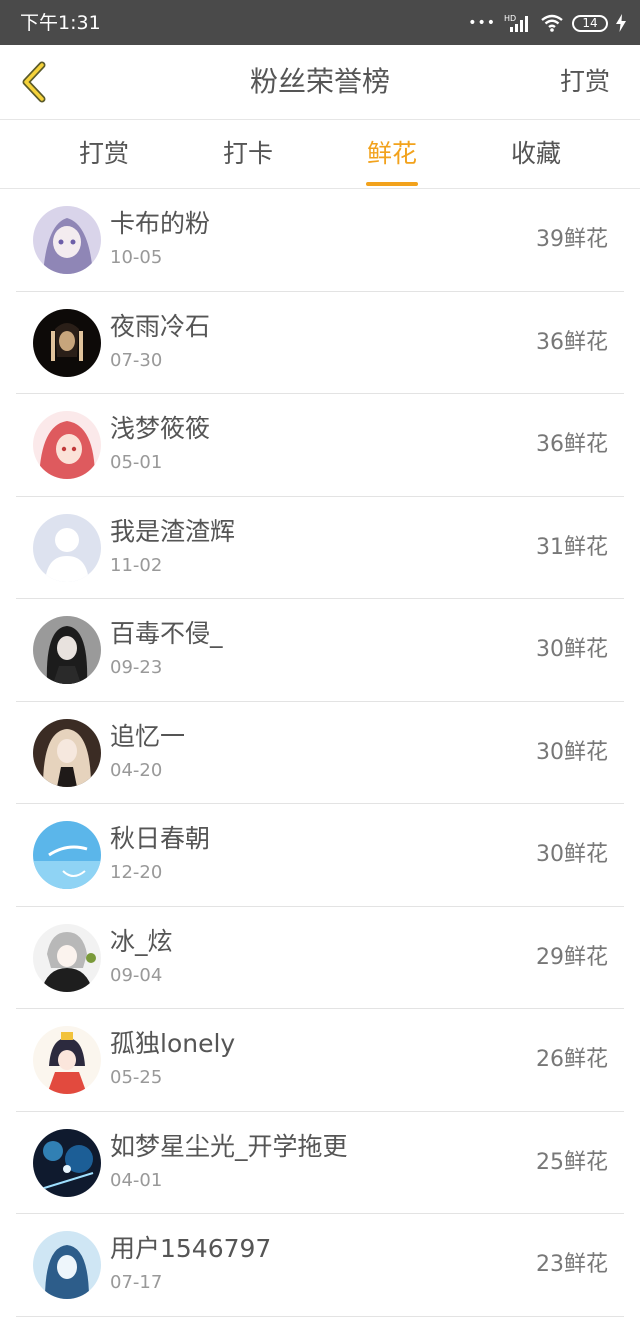  Describe the element at coordinates (320, 855) in the screenshot. I see `fan-row: 秋日春朝 12-20 30鲜花` at that location.